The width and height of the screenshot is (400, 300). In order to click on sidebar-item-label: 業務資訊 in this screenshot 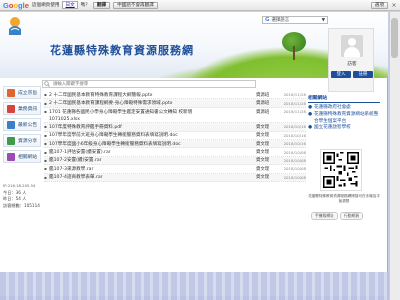, I will do `click(28, 109)`.